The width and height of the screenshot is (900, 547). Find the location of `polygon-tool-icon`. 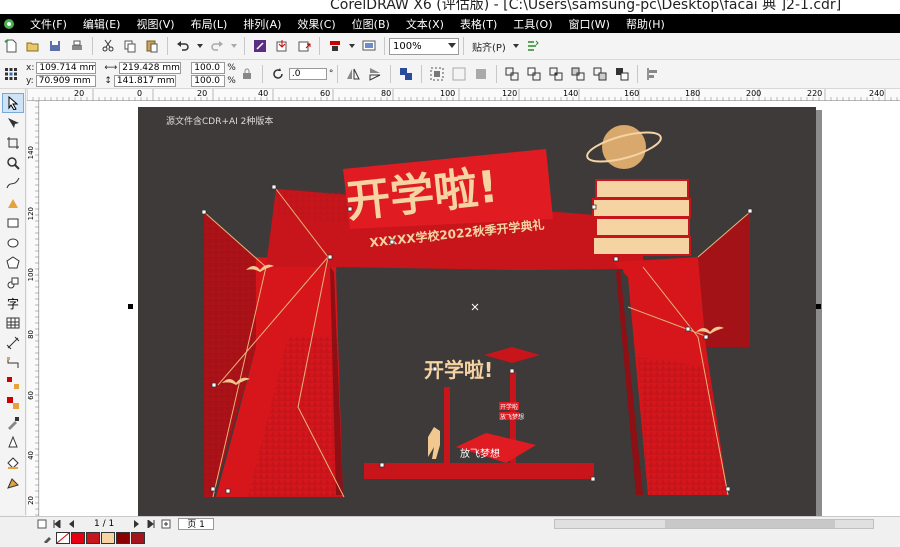

polygon-tool-icon is located at coordinates (13, 263).